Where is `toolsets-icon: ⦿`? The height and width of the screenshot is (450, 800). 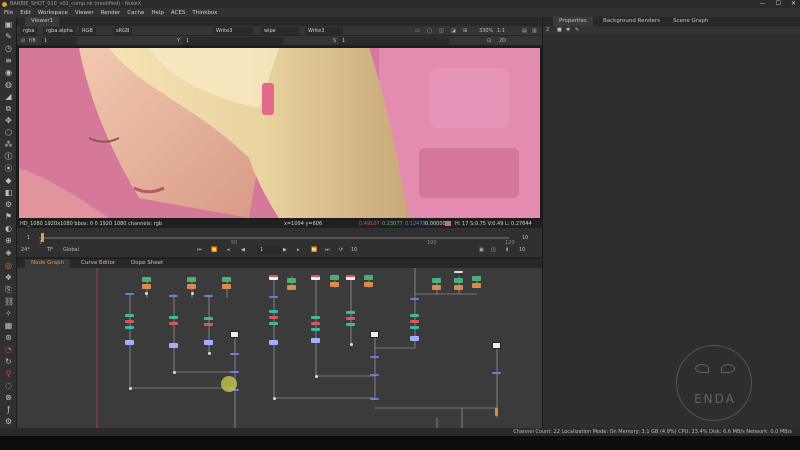
toolsets-icon: ⦿ is located at coordinates (8, 168).